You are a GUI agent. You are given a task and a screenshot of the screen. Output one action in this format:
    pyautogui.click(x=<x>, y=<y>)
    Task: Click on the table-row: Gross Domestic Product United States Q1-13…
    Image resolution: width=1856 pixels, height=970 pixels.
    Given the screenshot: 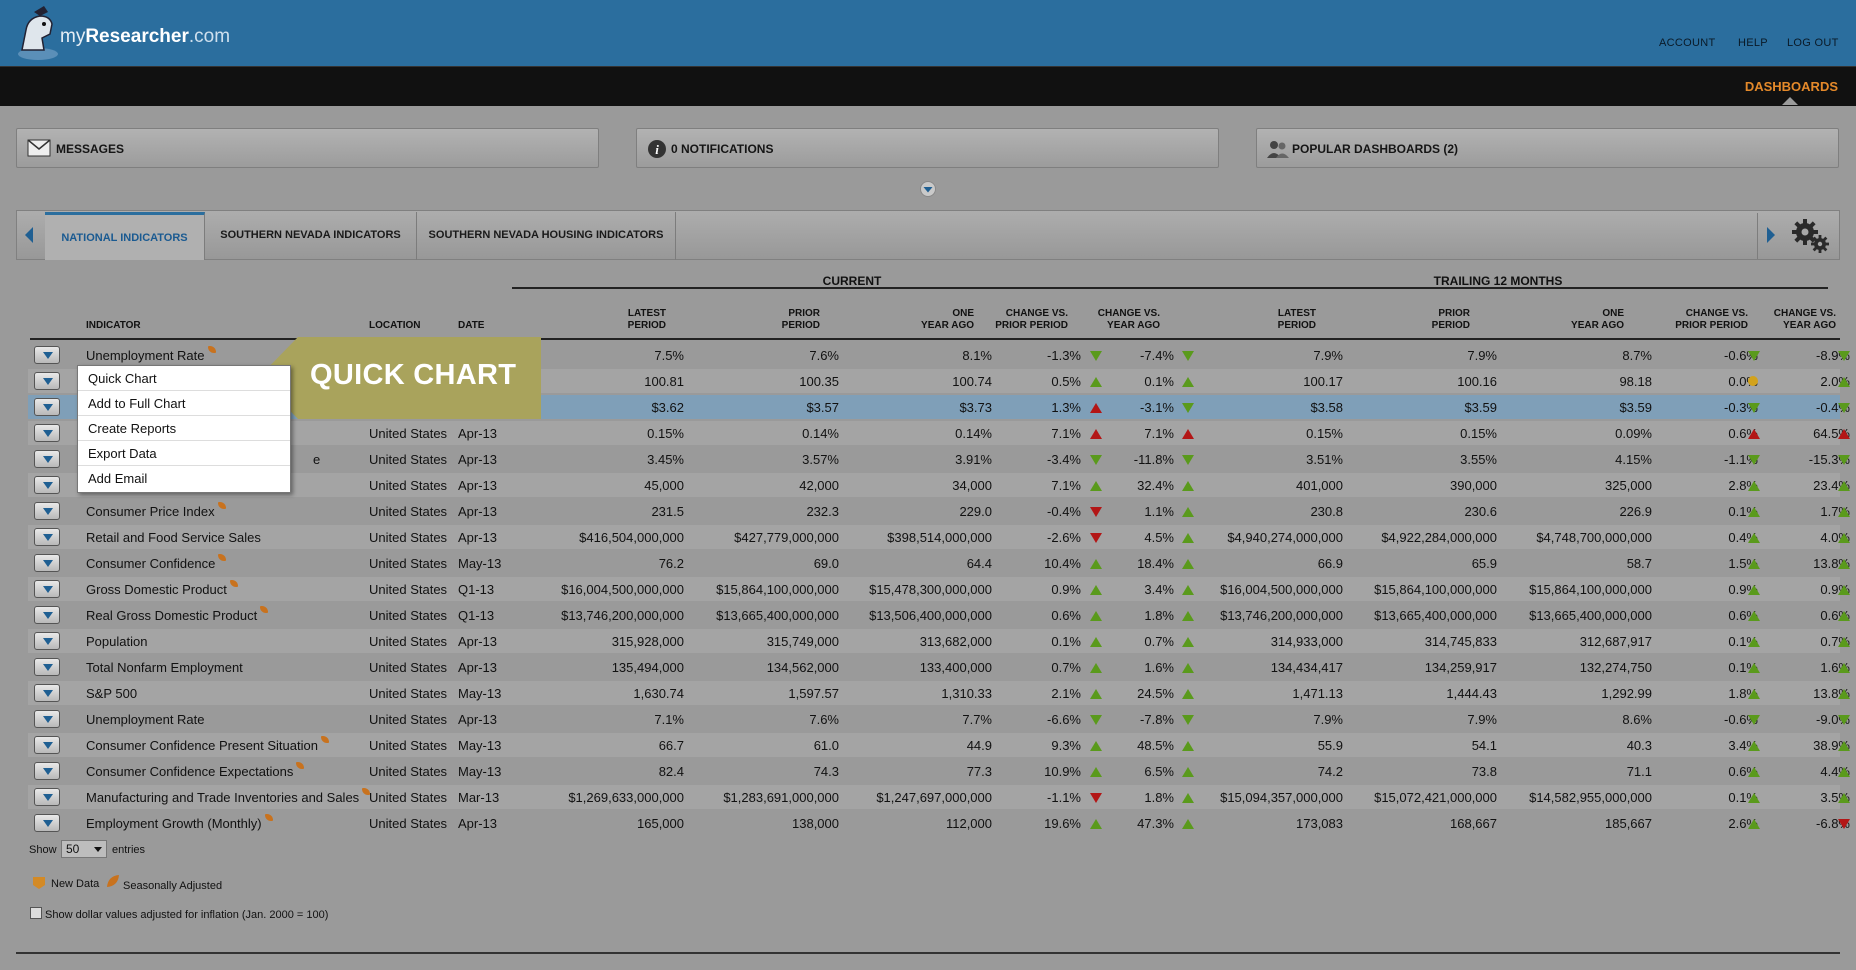 What is the action you would take?
    pyautogui.click(x=939, y=589)
    